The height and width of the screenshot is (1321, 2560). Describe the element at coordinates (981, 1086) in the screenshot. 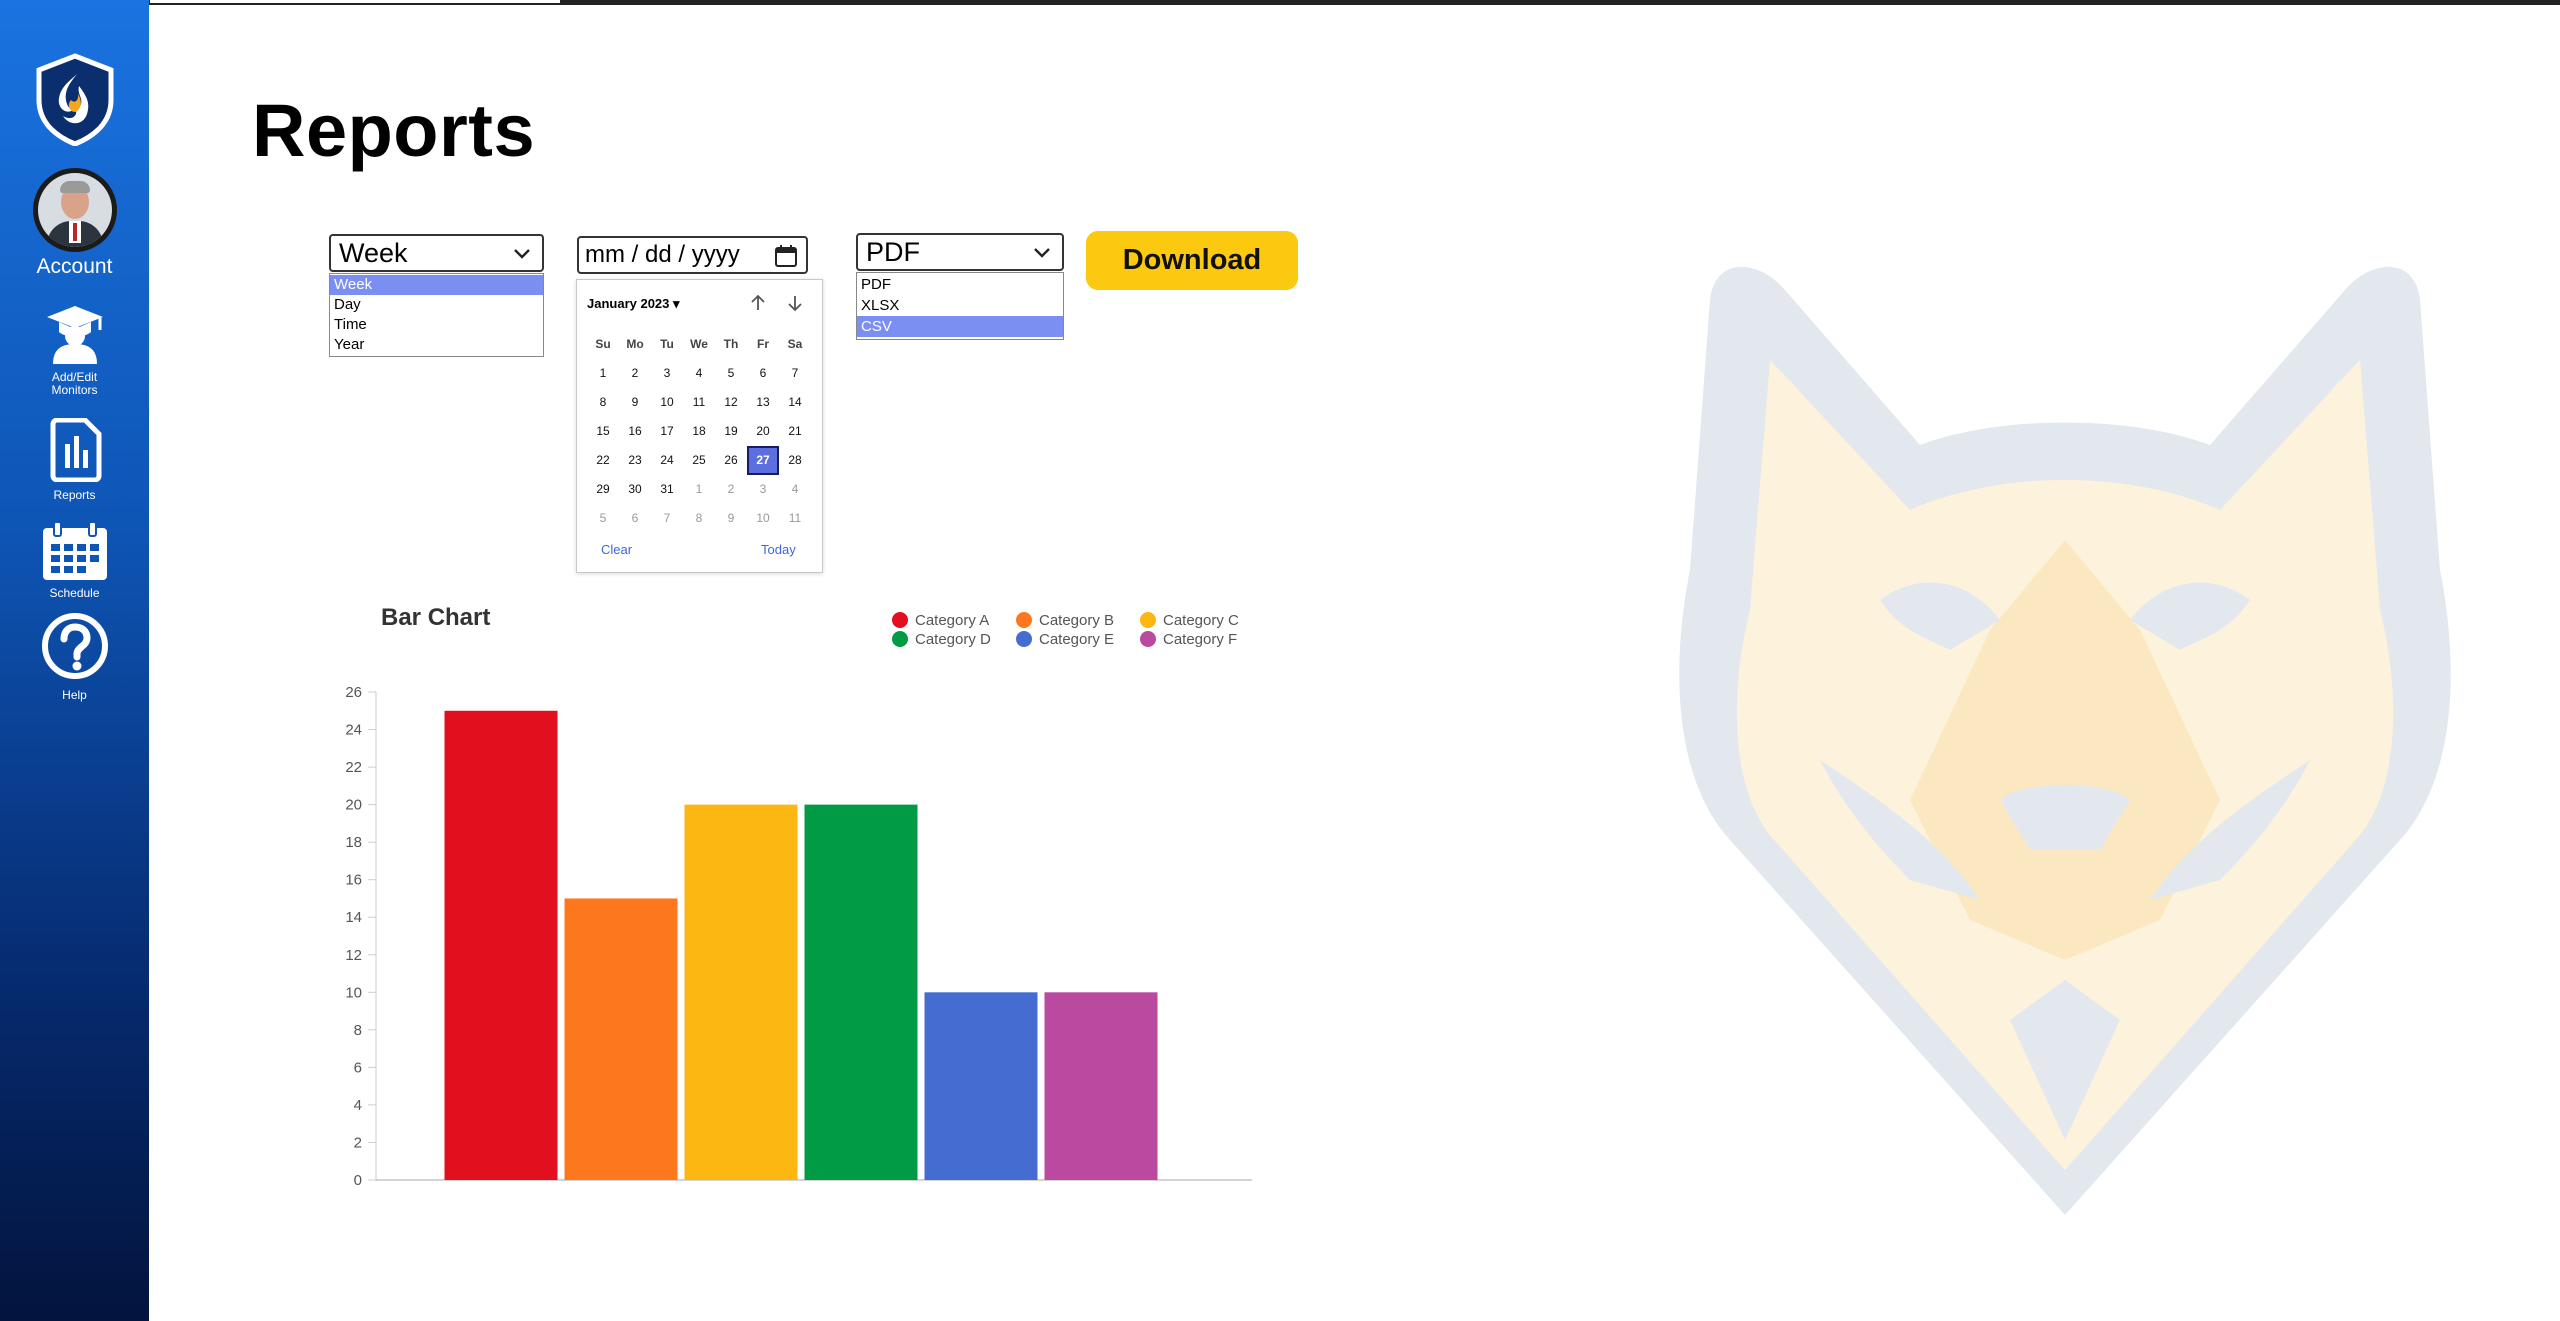

I see `bar-category-e` at that location.